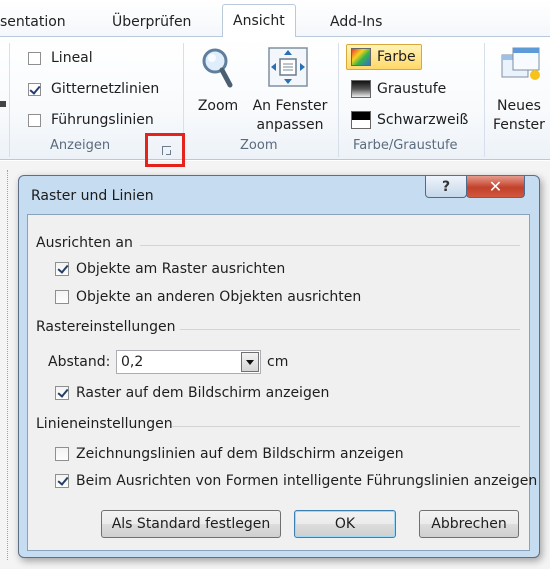  What do you see at coordinates (290, 106) in the screenshot?
I see `fit-to-window-label-line1: An Fenster` at bounding box center [290, 106].